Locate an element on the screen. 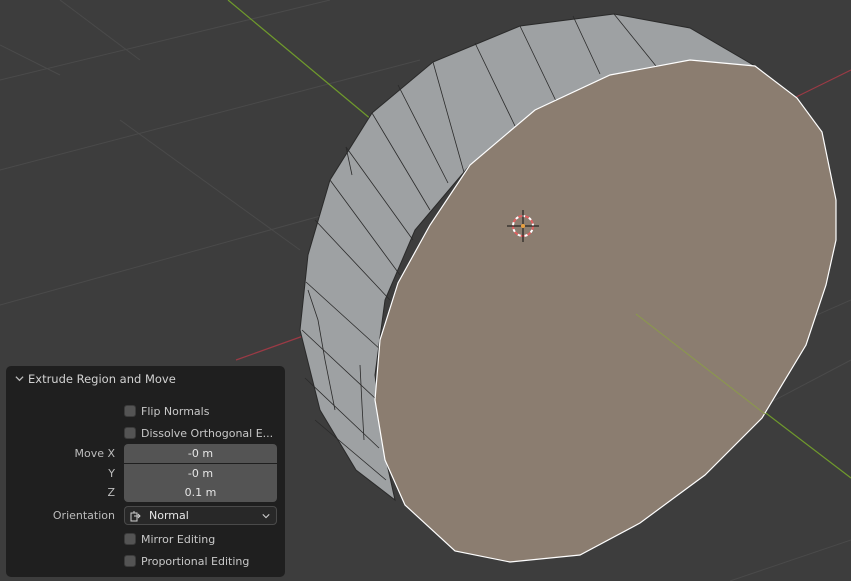  mirror-editing-checkbox is located at coordinates (130, 539).